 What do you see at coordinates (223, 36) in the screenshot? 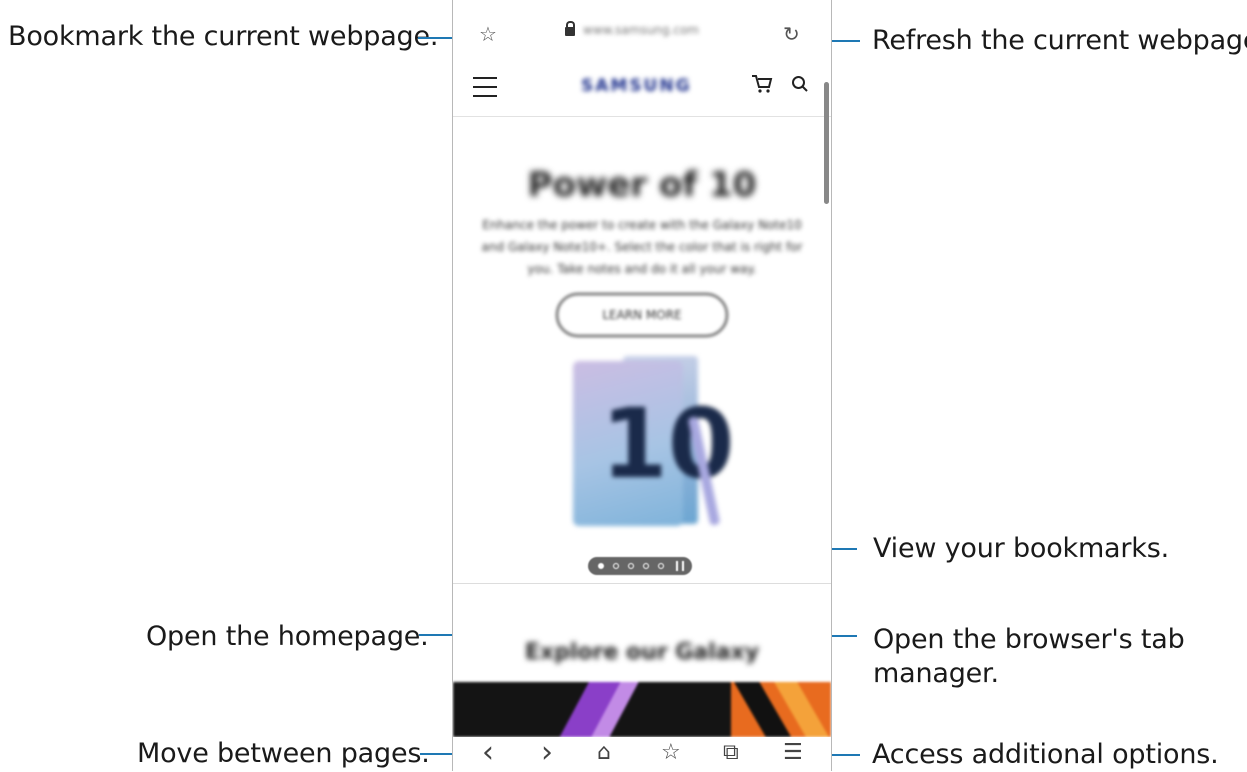
I see `callout-bookmark-current: Bookmark the current webpage.` at bounding box center [223, 36].